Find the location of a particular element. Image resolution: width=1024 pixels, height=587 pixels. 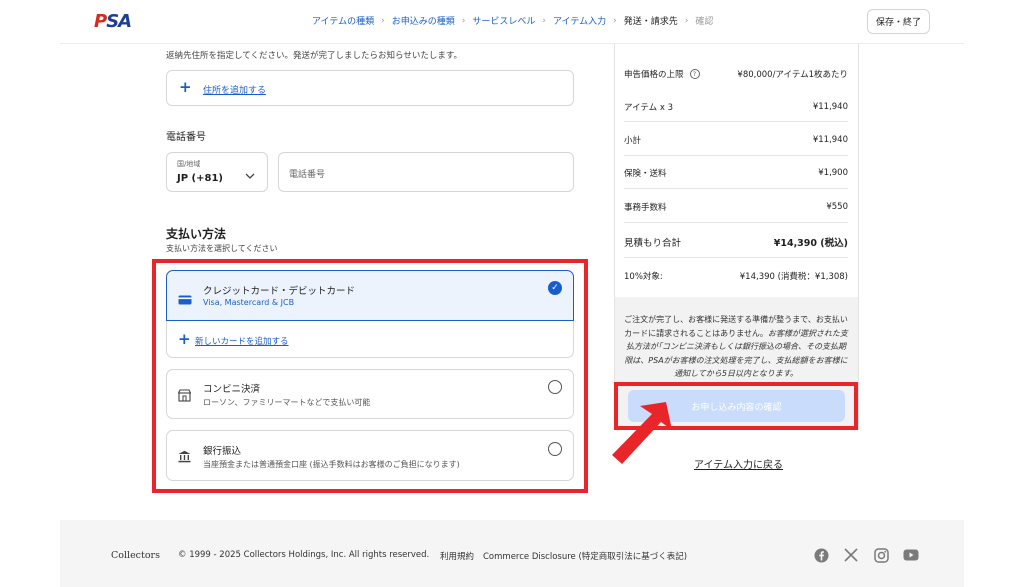

commerce-disclosure-link: Commerce Disclosure (特定商取引法に基づく表記) is located at coordinates (585, 556).